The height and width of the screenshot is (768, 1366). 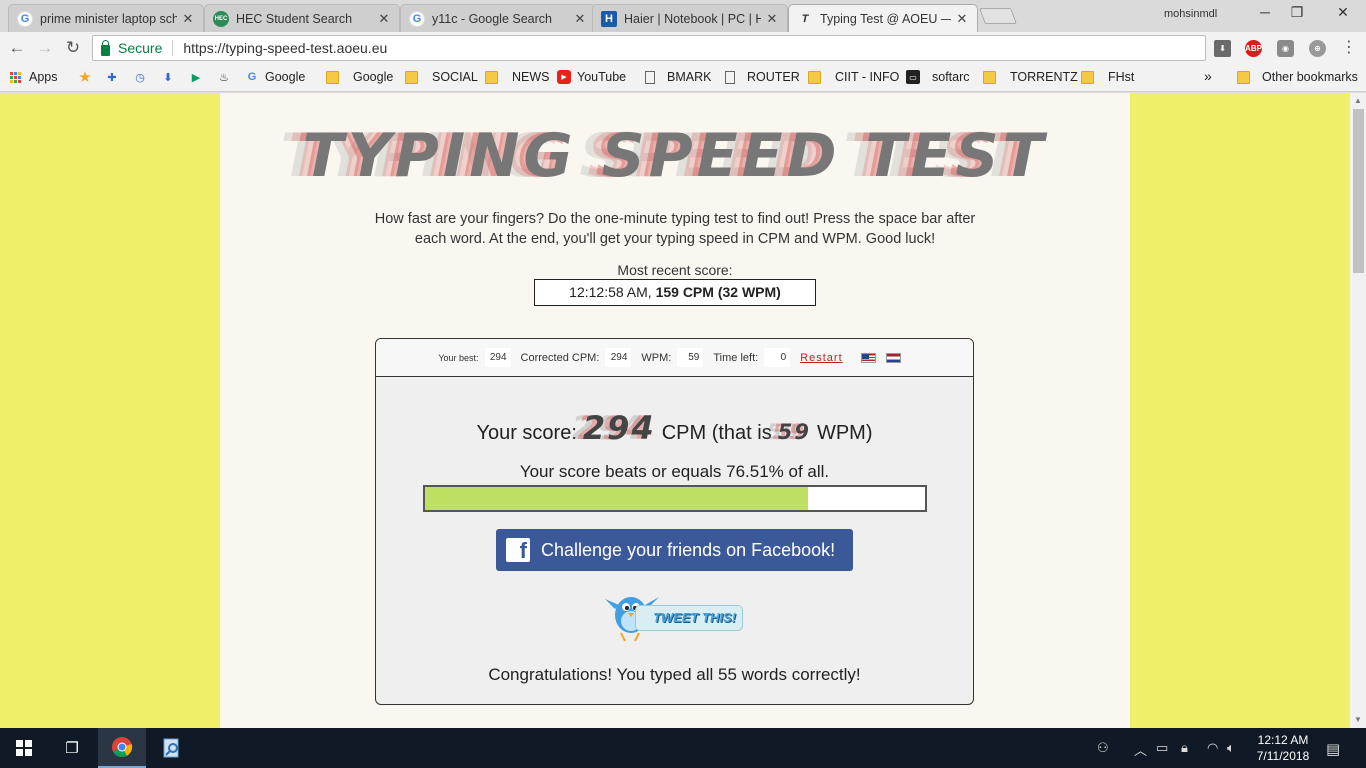 What do you see at coordinates (688, 549) in the screenshot?
I see `facebook-button-label: Challenge your friends on Facebook!` at bounding box center [688, 549].